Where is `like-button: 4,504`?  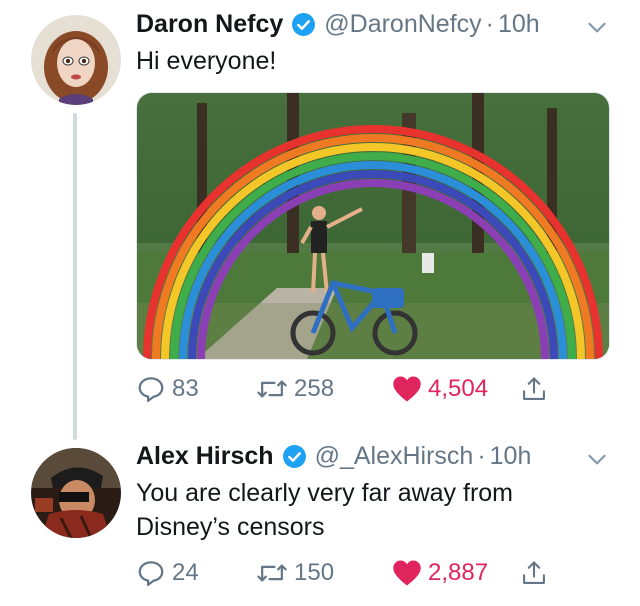 like-button: 4,504 is located at coordinates (440, 389).